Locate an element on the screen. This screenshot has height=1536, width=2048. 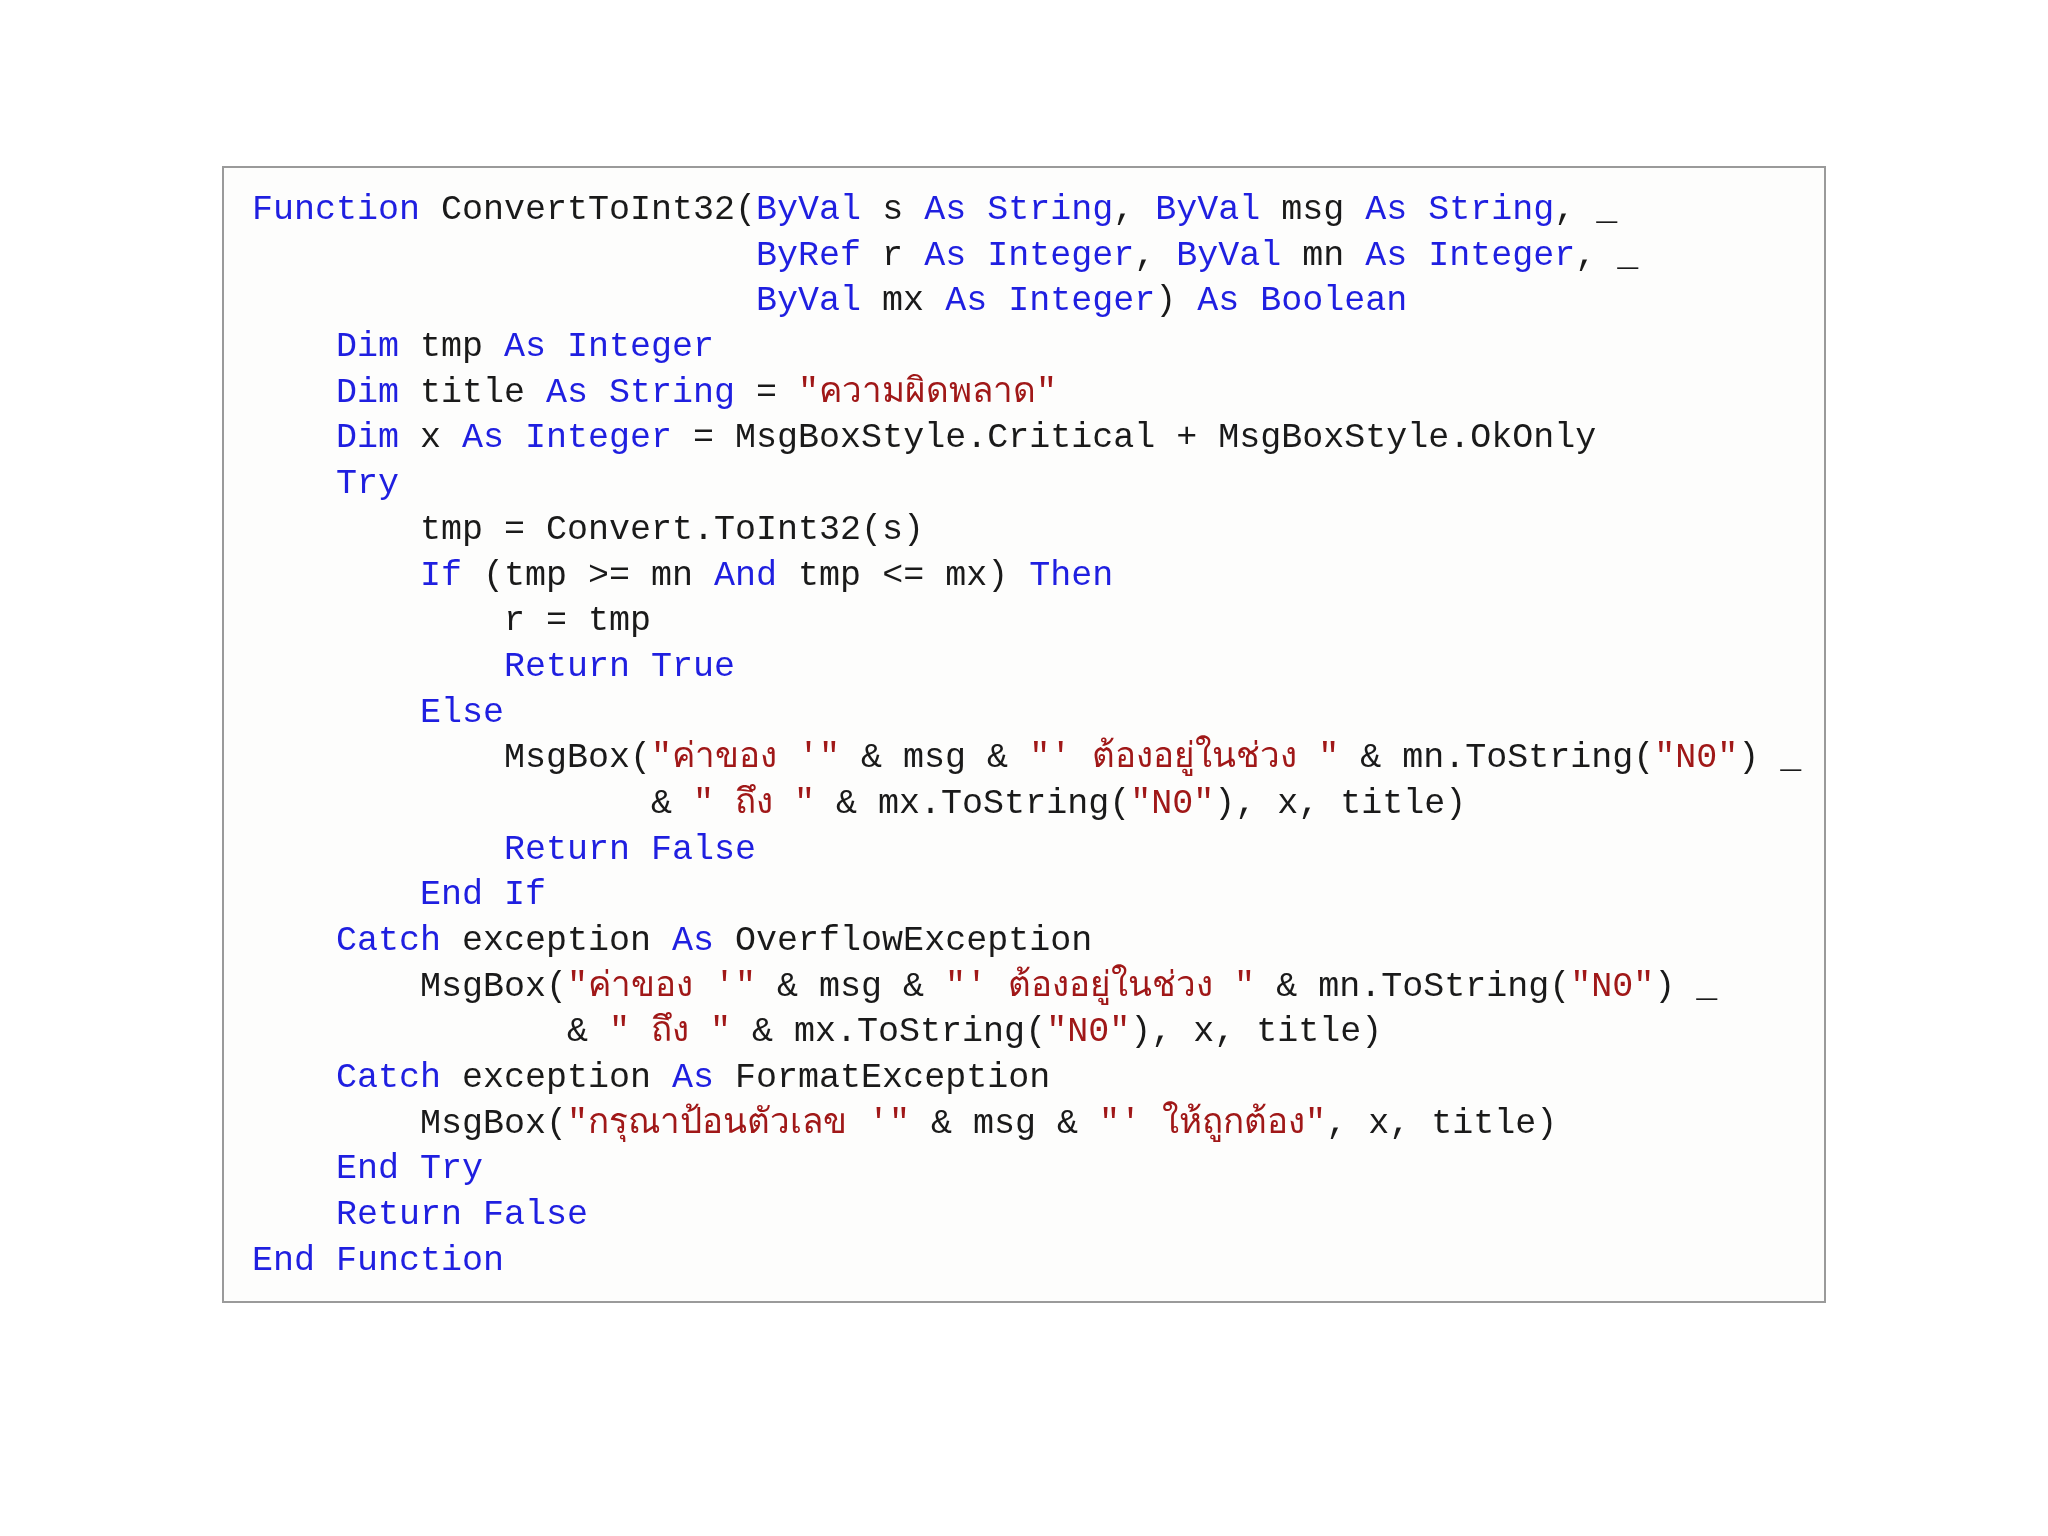
code-line: tmp = Convert.ToInt32(s) is located at coordinates (672, 530).